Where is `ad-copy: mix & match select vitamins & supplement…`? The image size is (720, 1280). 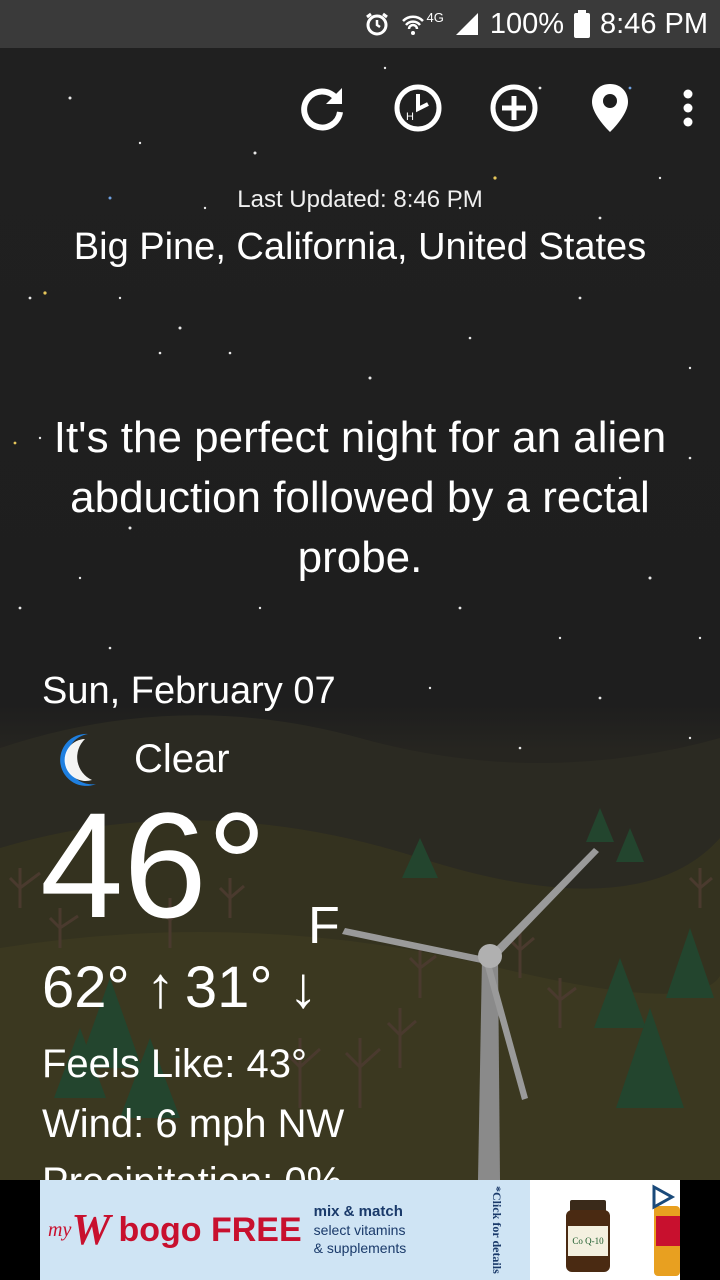
ad-copy: mix & match select vitamins & supplement… is located at coordinates (360, 1230).